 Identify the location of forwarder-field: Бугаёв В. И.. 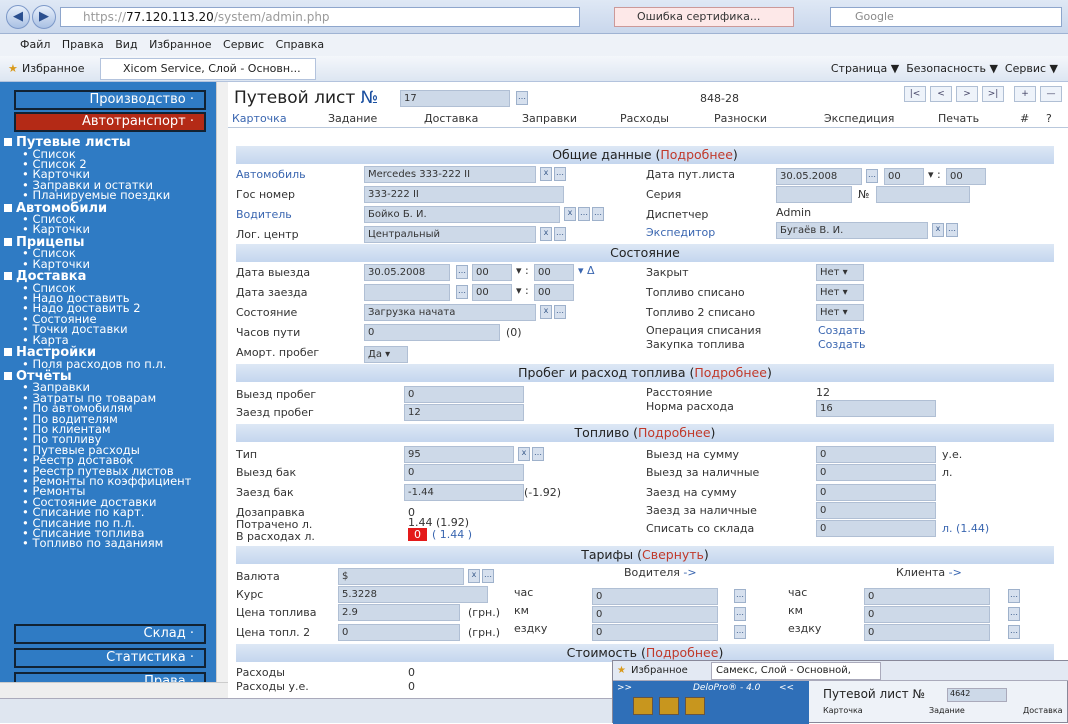
(852, 230).